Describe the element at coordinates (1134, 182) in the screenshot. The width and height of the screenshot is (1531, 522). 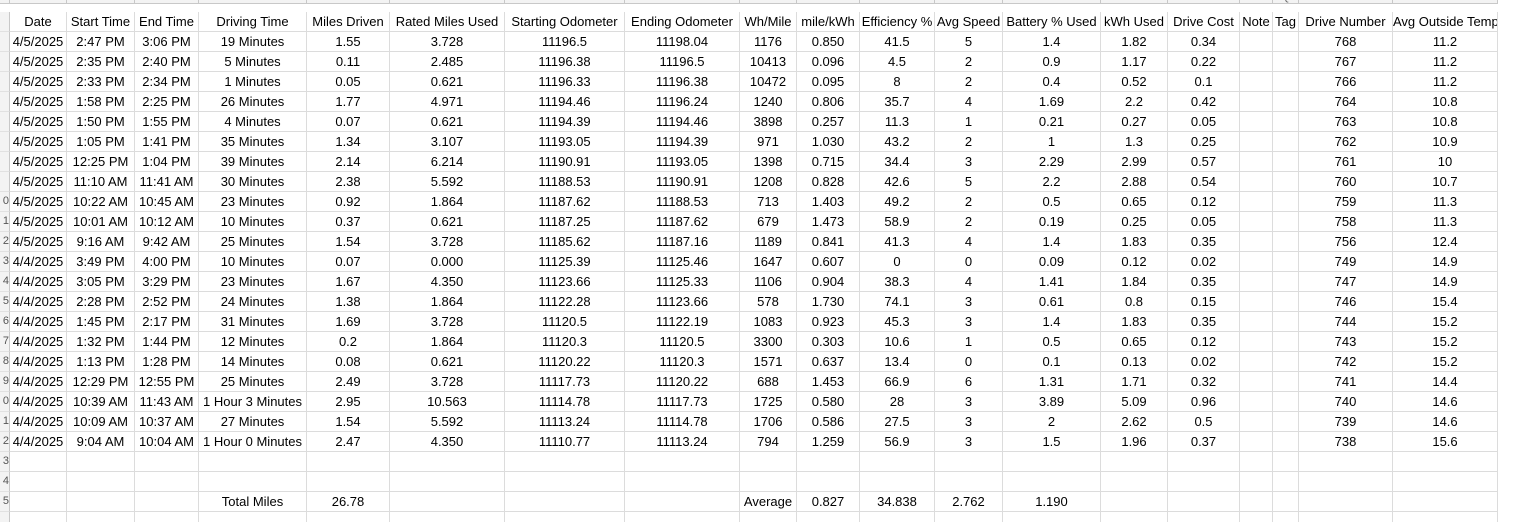
I see `cell-n: 2.88` at that location.